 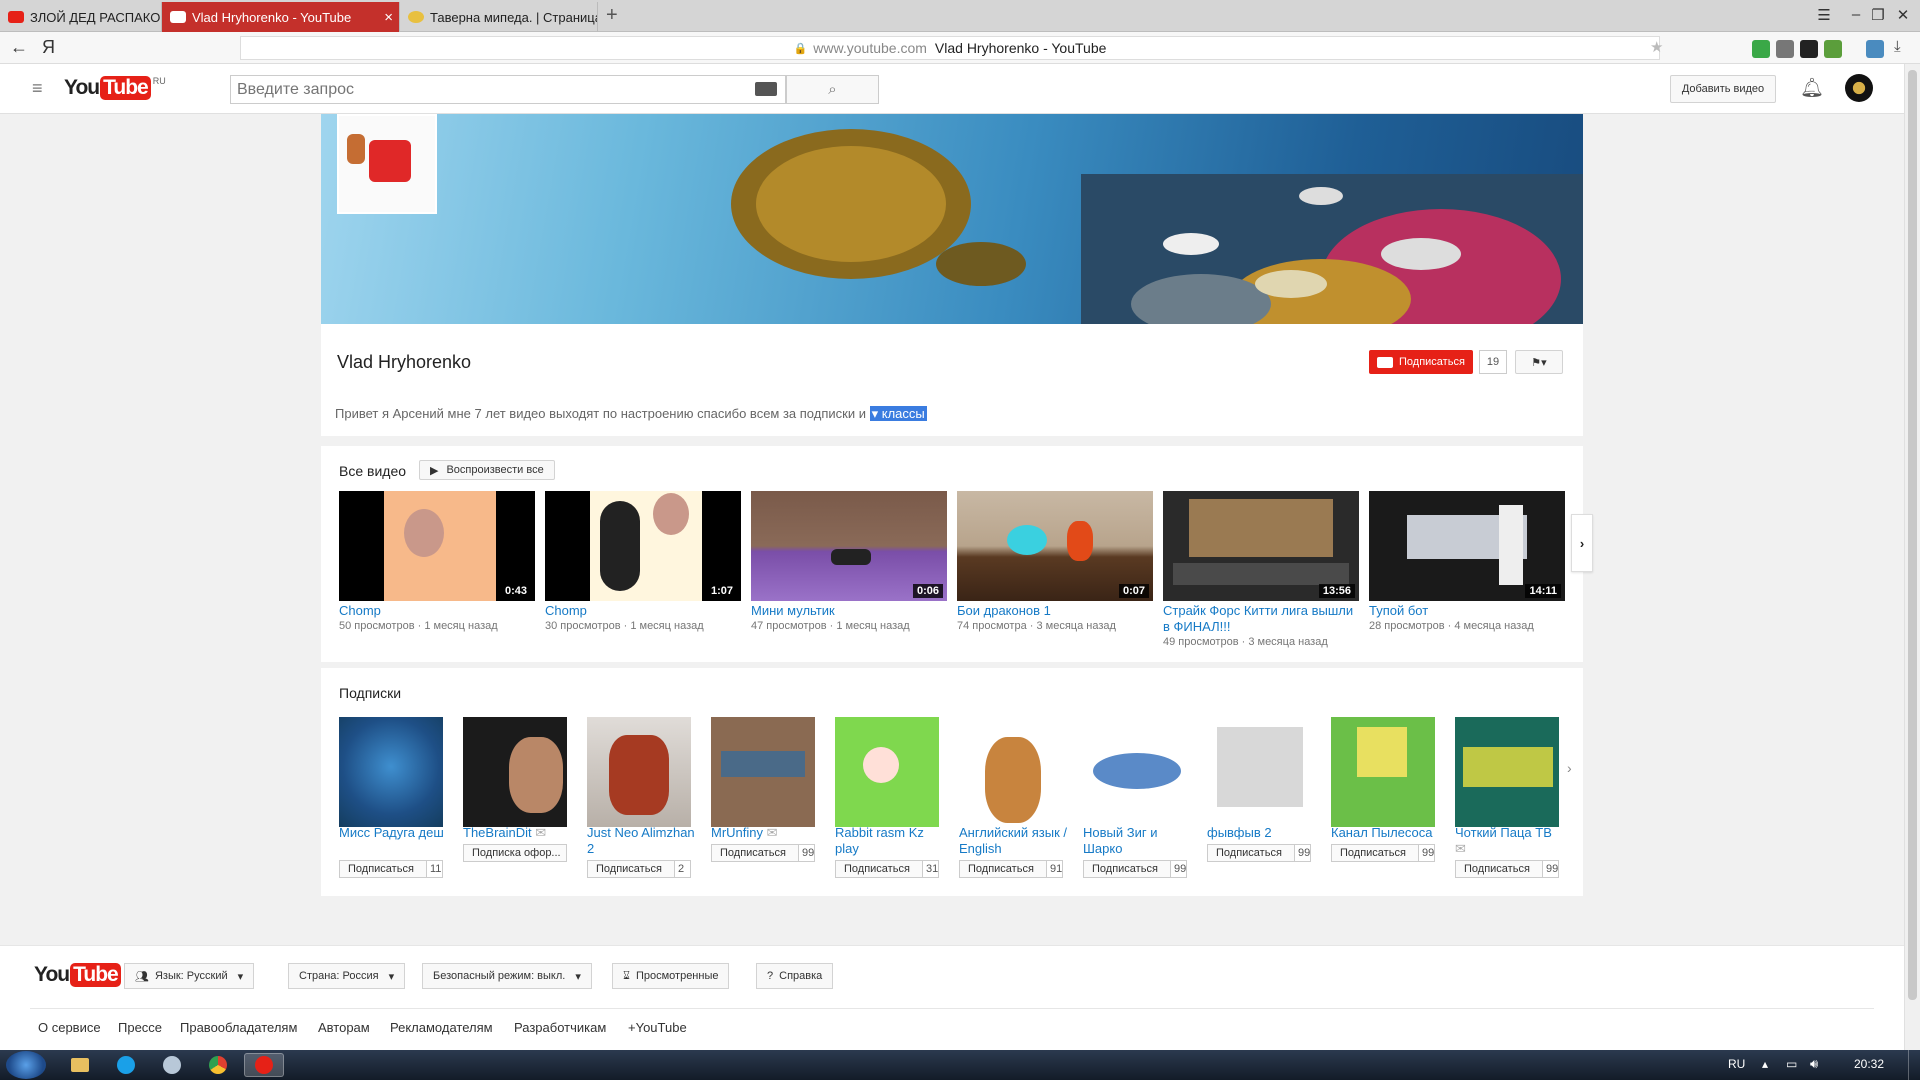 What do you see at coordinates (394, 833) in the screenshot?
I see `channel-name: Мисс Радуга деш` at bounding box center [394, 833].